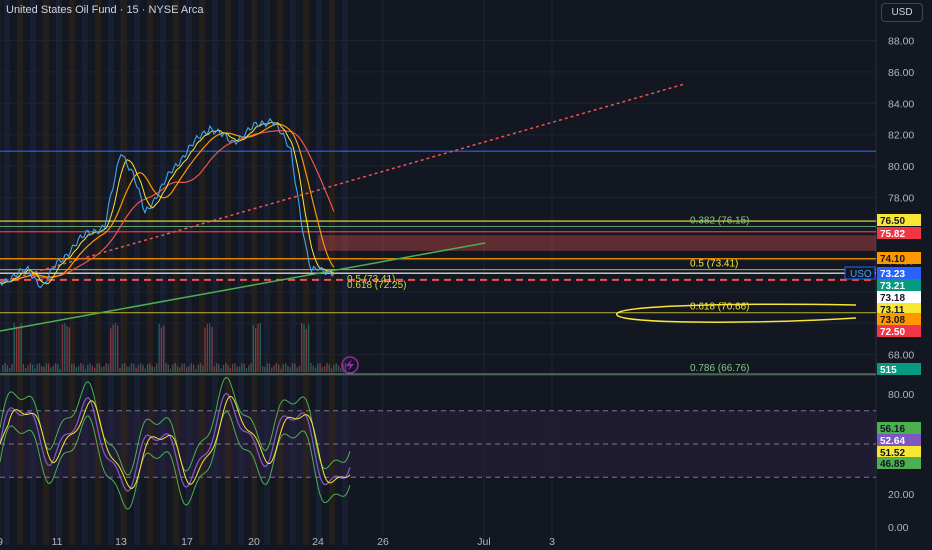 Image resolution: width=932 pixels, height=550 pixels. I want to click on symbol-tag: USO, so click(861, 274).